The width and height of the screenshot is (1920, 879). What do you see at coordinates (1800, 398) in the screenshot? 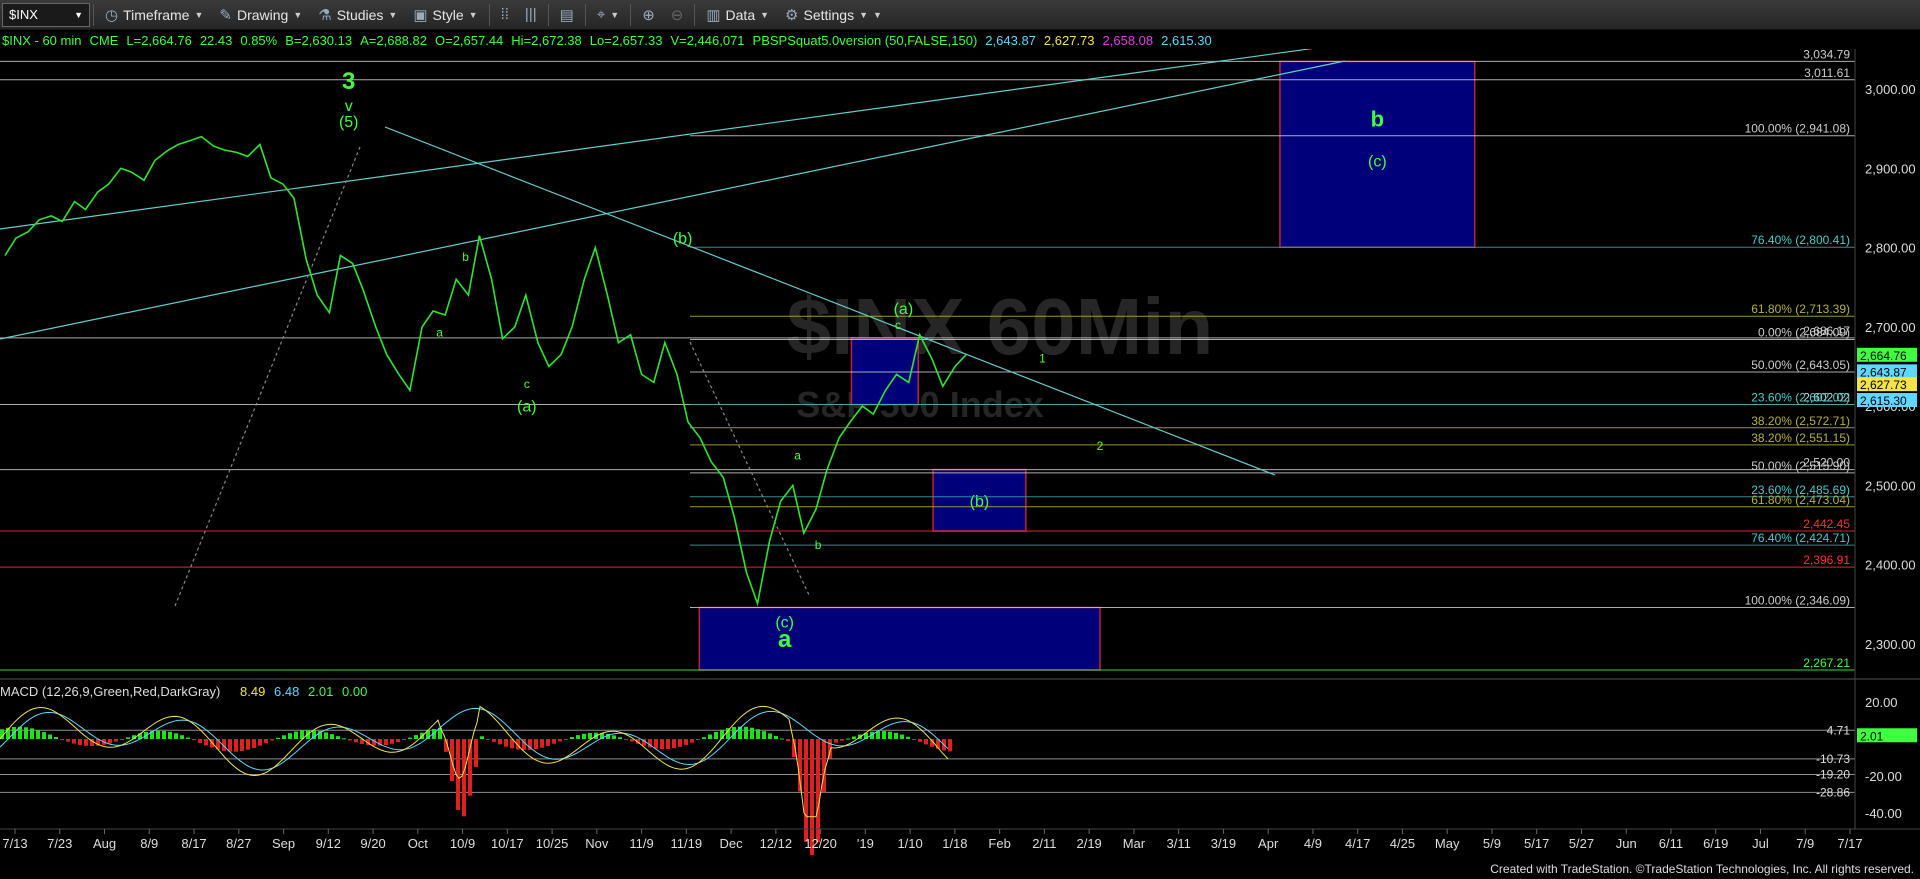
I see `fib-level-label: 23.60% (2,602.02)` at bounding box center [1800, 398].